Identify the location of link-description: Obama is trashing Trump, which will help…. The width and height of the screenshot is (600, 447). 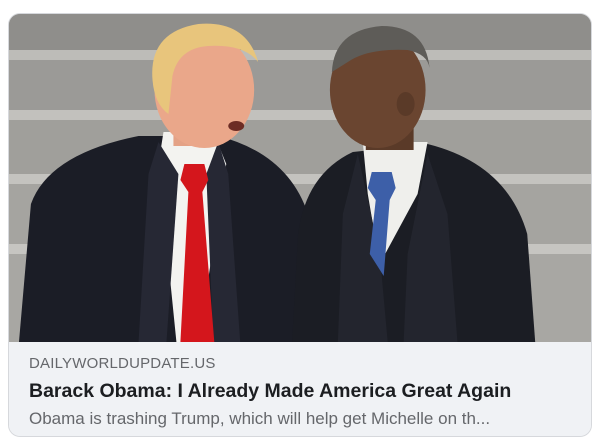
(260, 418).